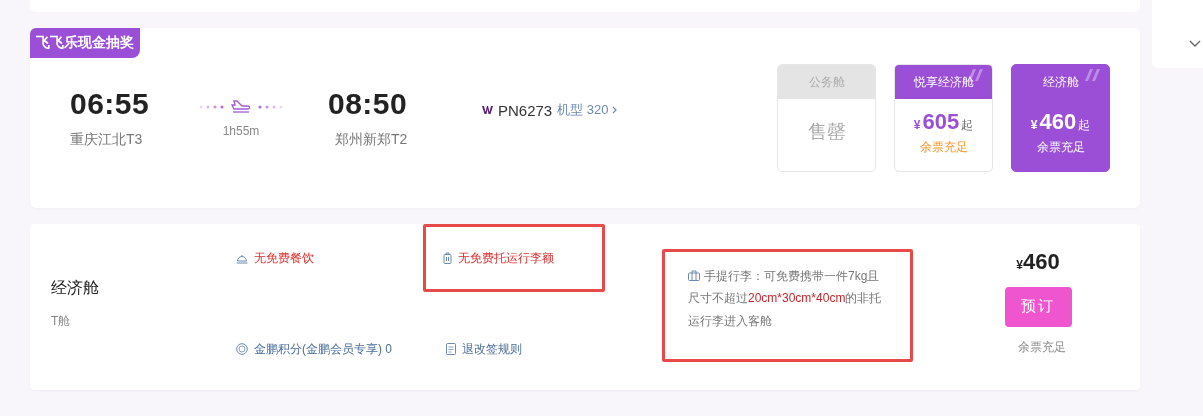  Describe the element at coordinates (1038, 306) in the screenshot. I see `book-button: 预订` at that location.